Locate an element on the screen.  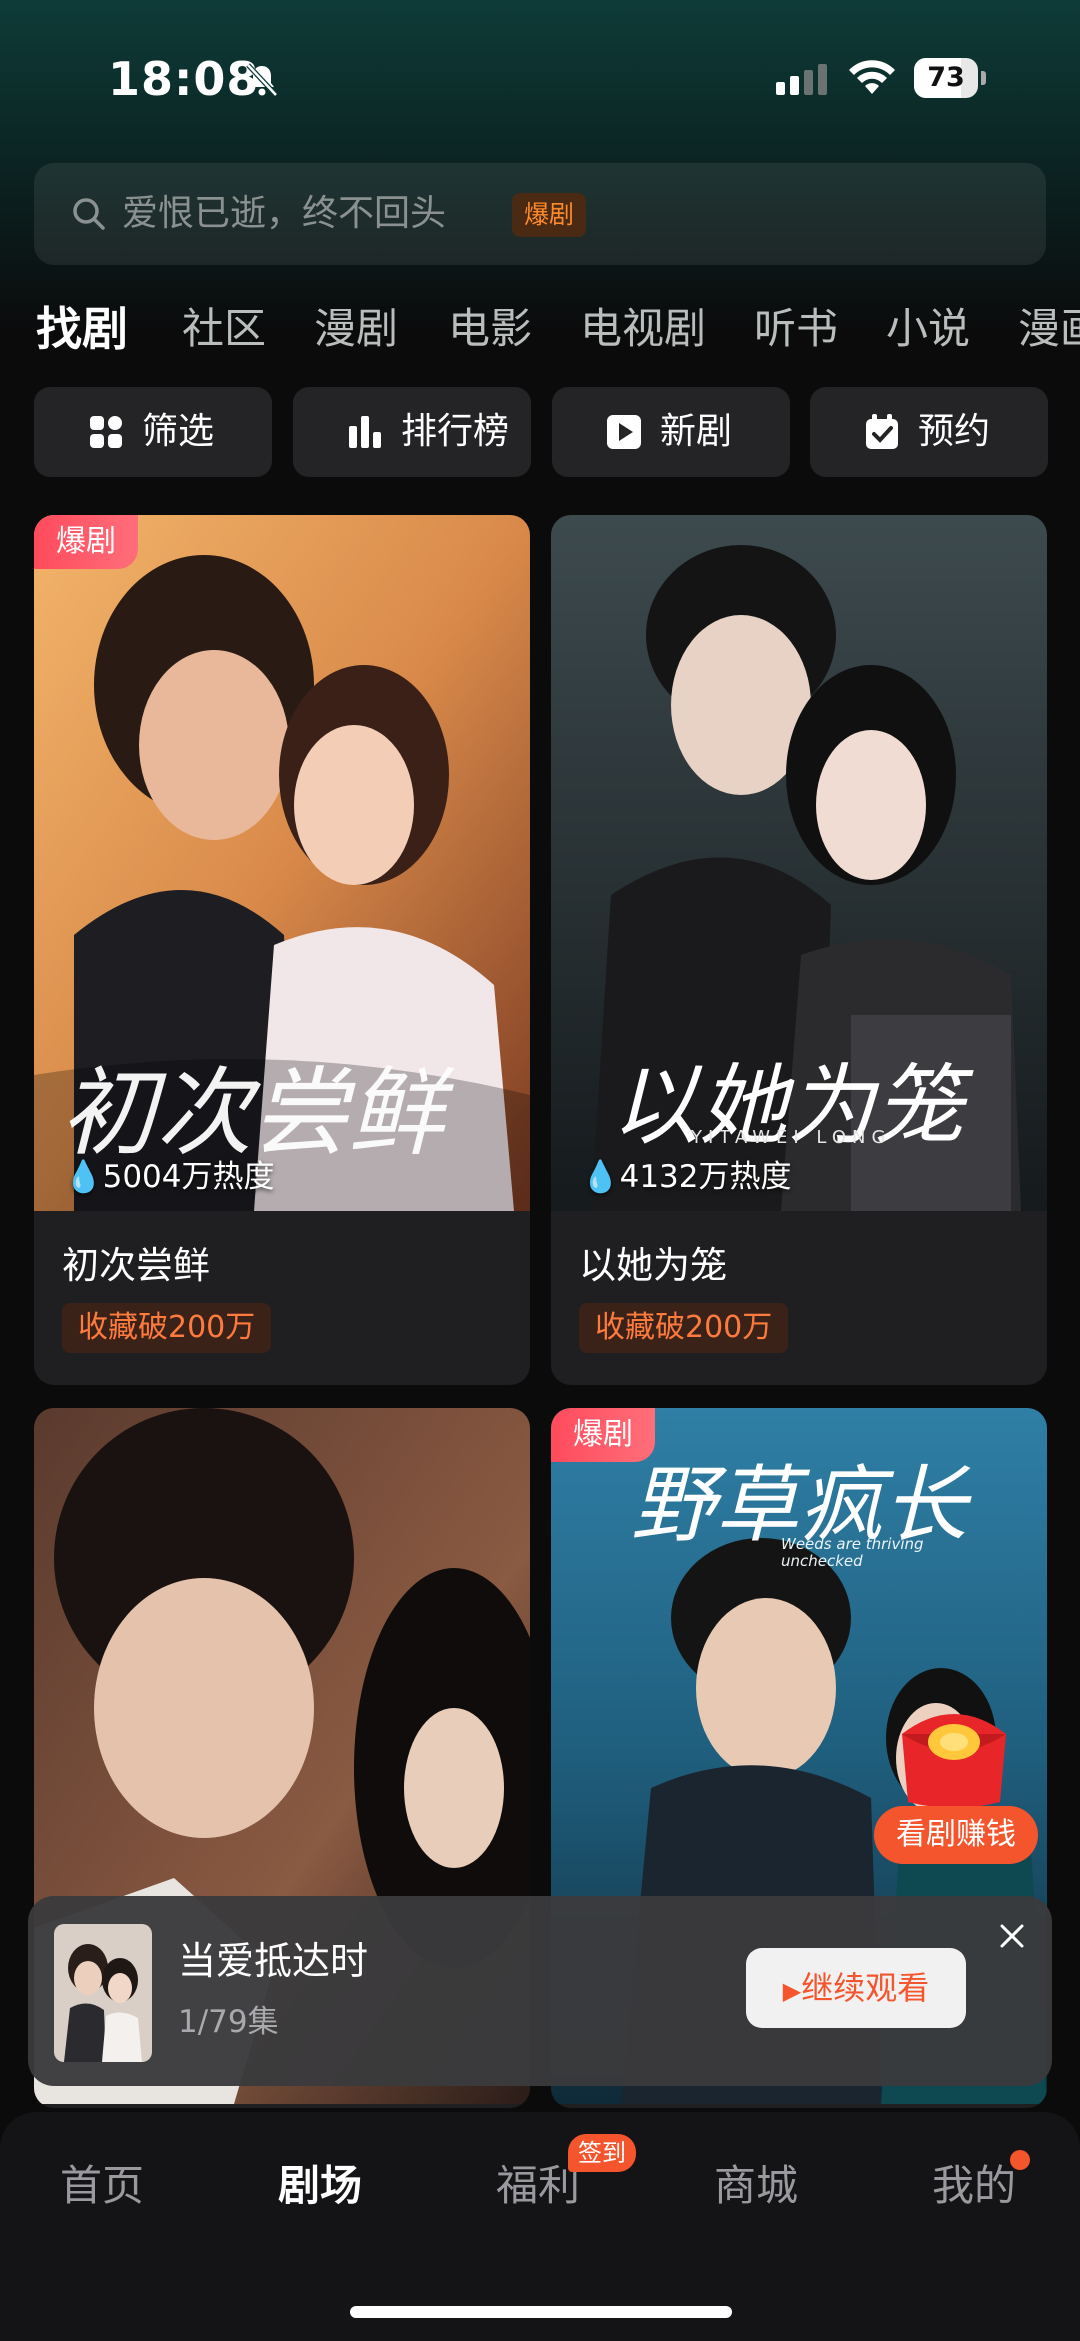
new-drama-button: 新剧 is located at coordinates (671, 432).